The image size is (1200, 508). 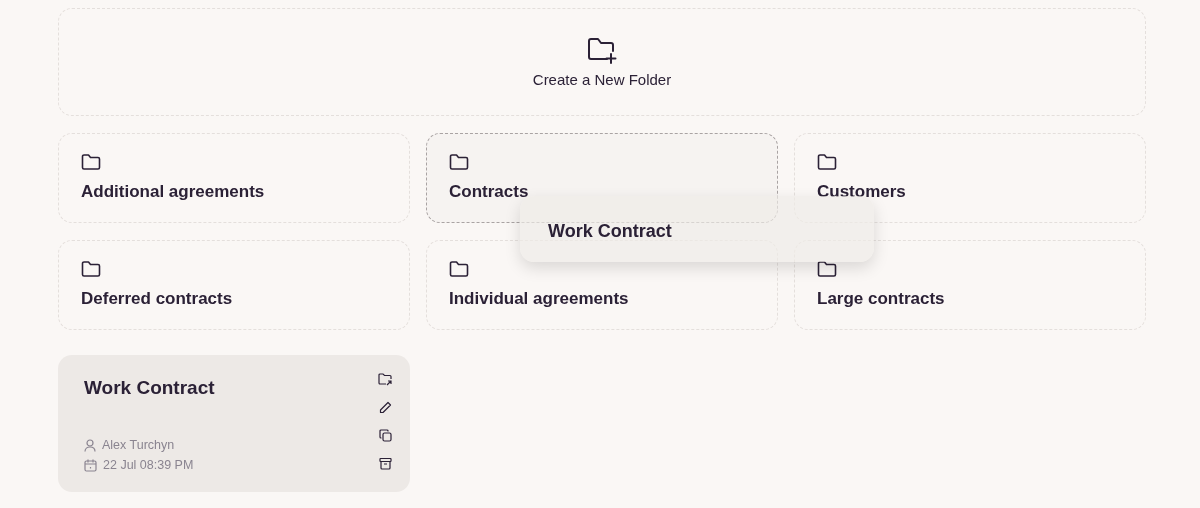 I want to click on drag-preview-title: Work Contract, so click(x=610, y=231).